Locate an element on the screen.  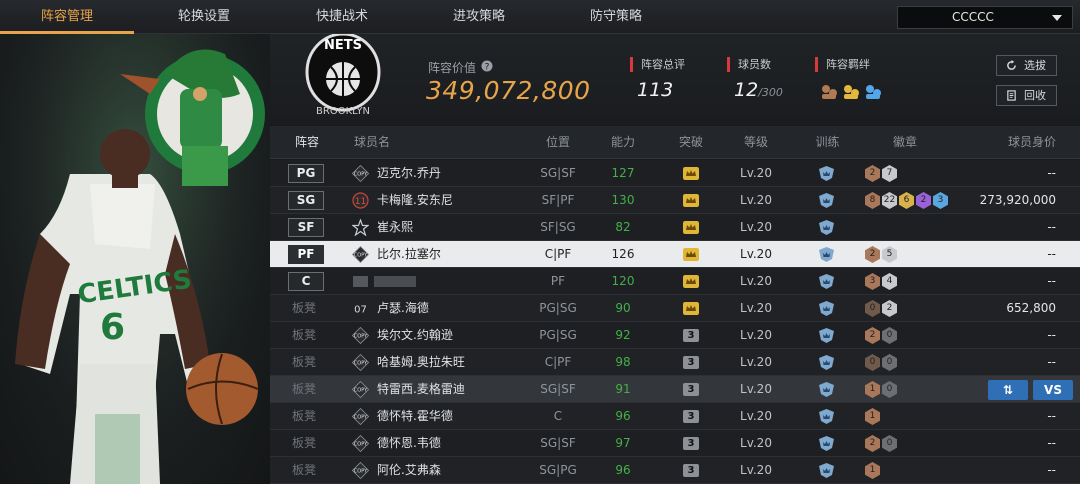
team-select-dropdown: CCCCC is located at coordinates (985, 17).